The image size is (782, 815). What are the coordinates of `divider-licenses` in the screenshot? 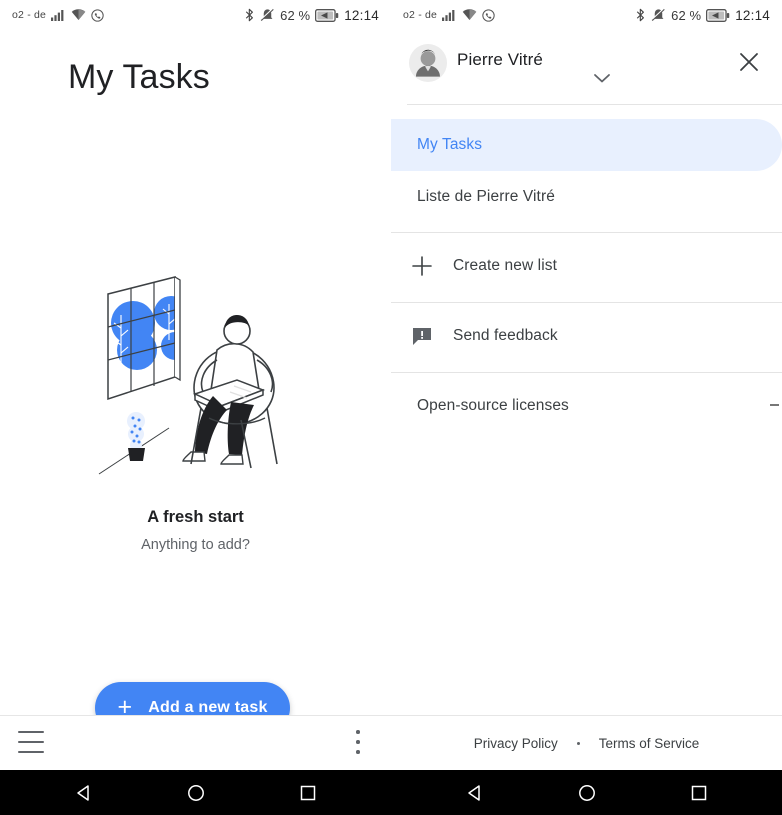 It's located at (586, 372).